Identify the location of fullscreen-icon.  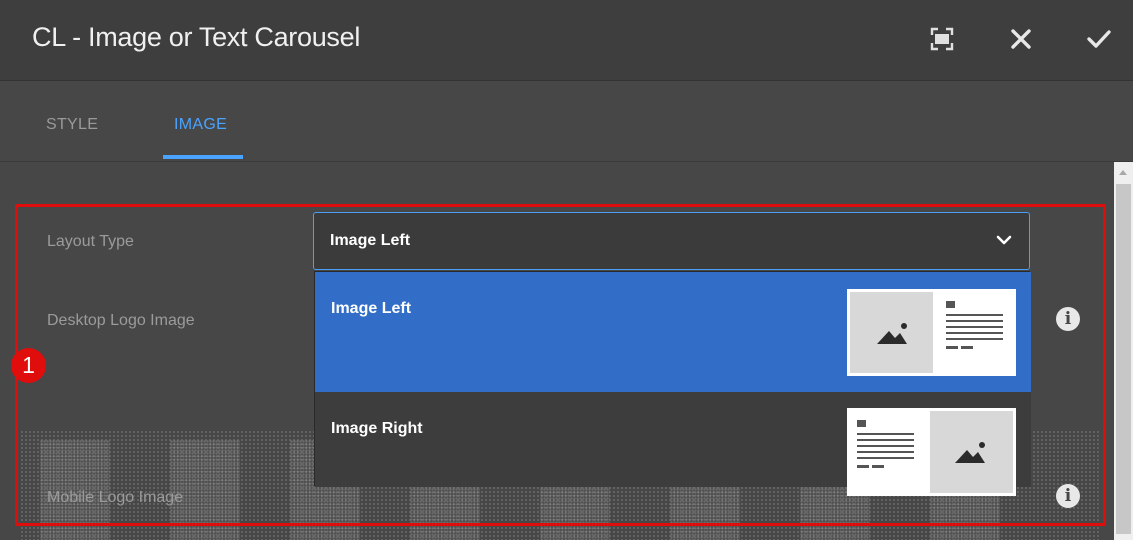
(944, 41).